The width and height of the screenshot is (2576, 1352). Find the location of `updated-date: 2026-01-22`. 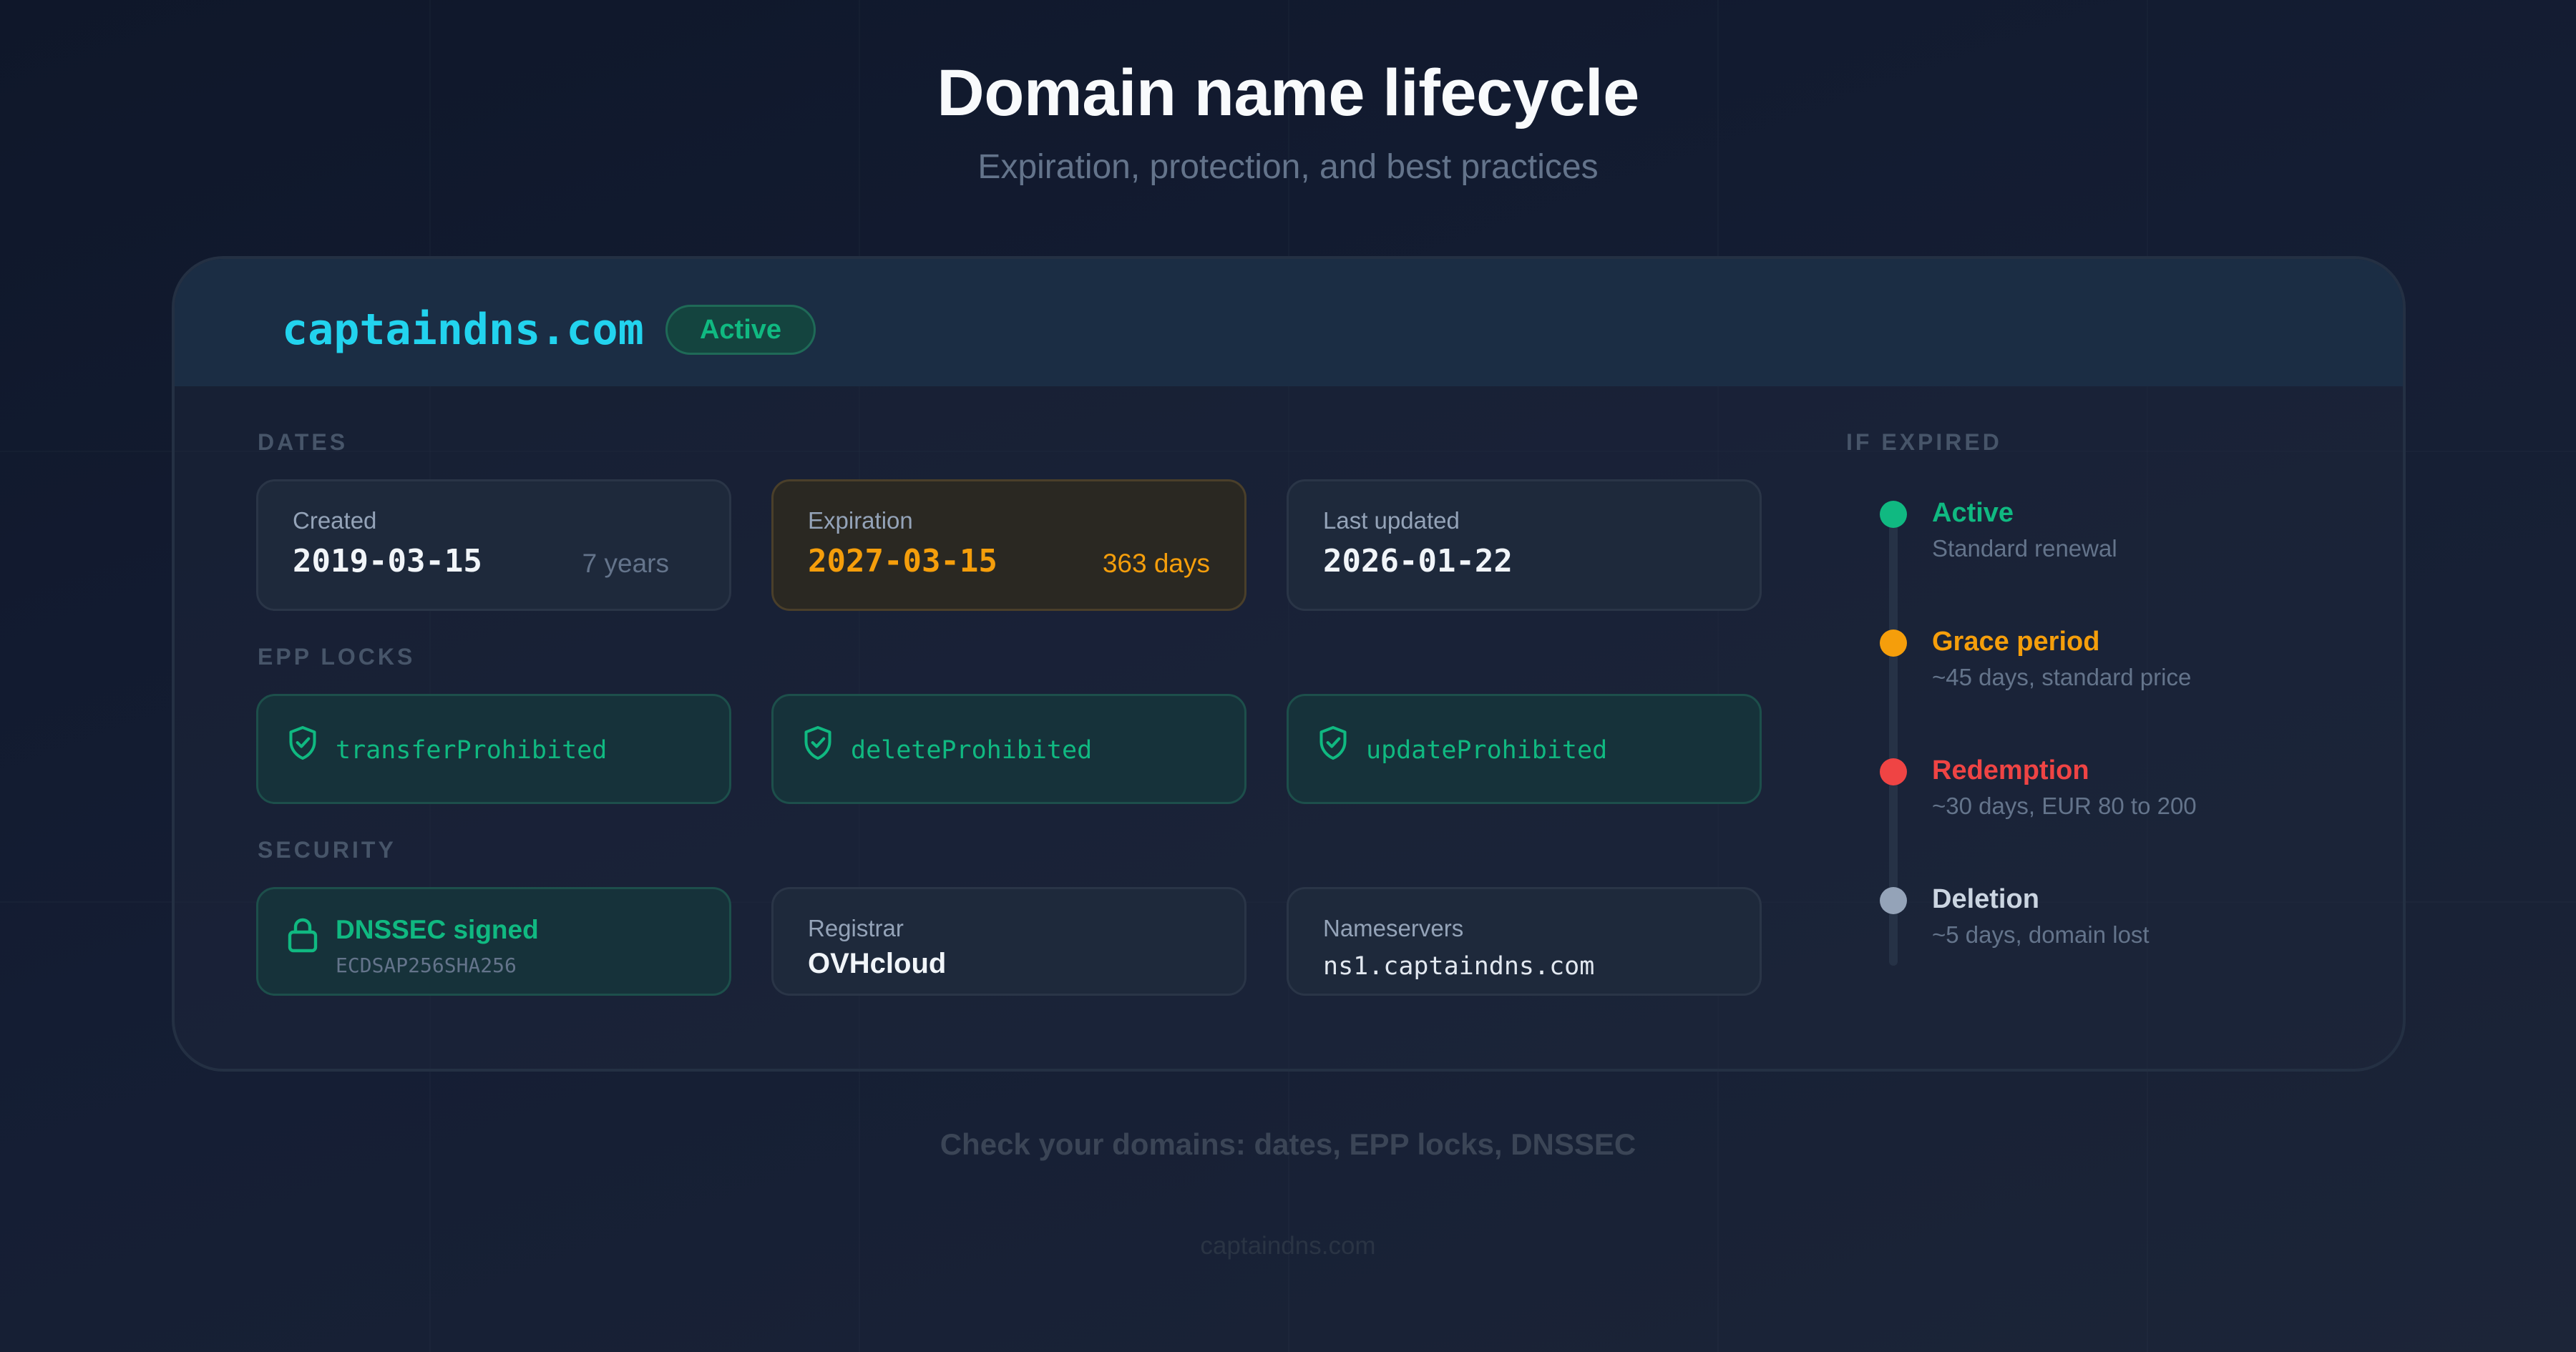

updated-date: 2026-01-22 is located at coordinates (1418, 561).